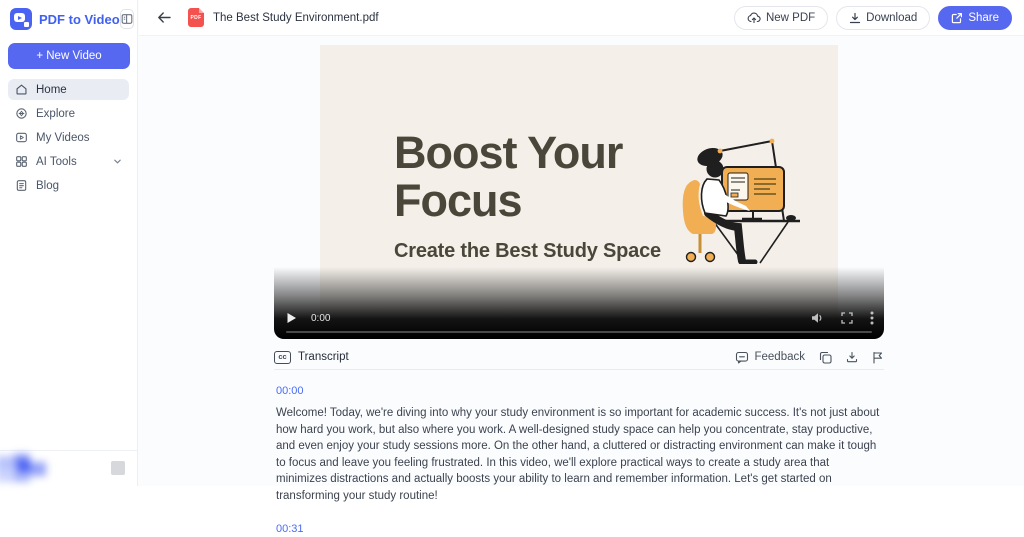  Describe the element at coordinates (580, 318) in the screenshot. I see `video-controls: 0:00` at that location.